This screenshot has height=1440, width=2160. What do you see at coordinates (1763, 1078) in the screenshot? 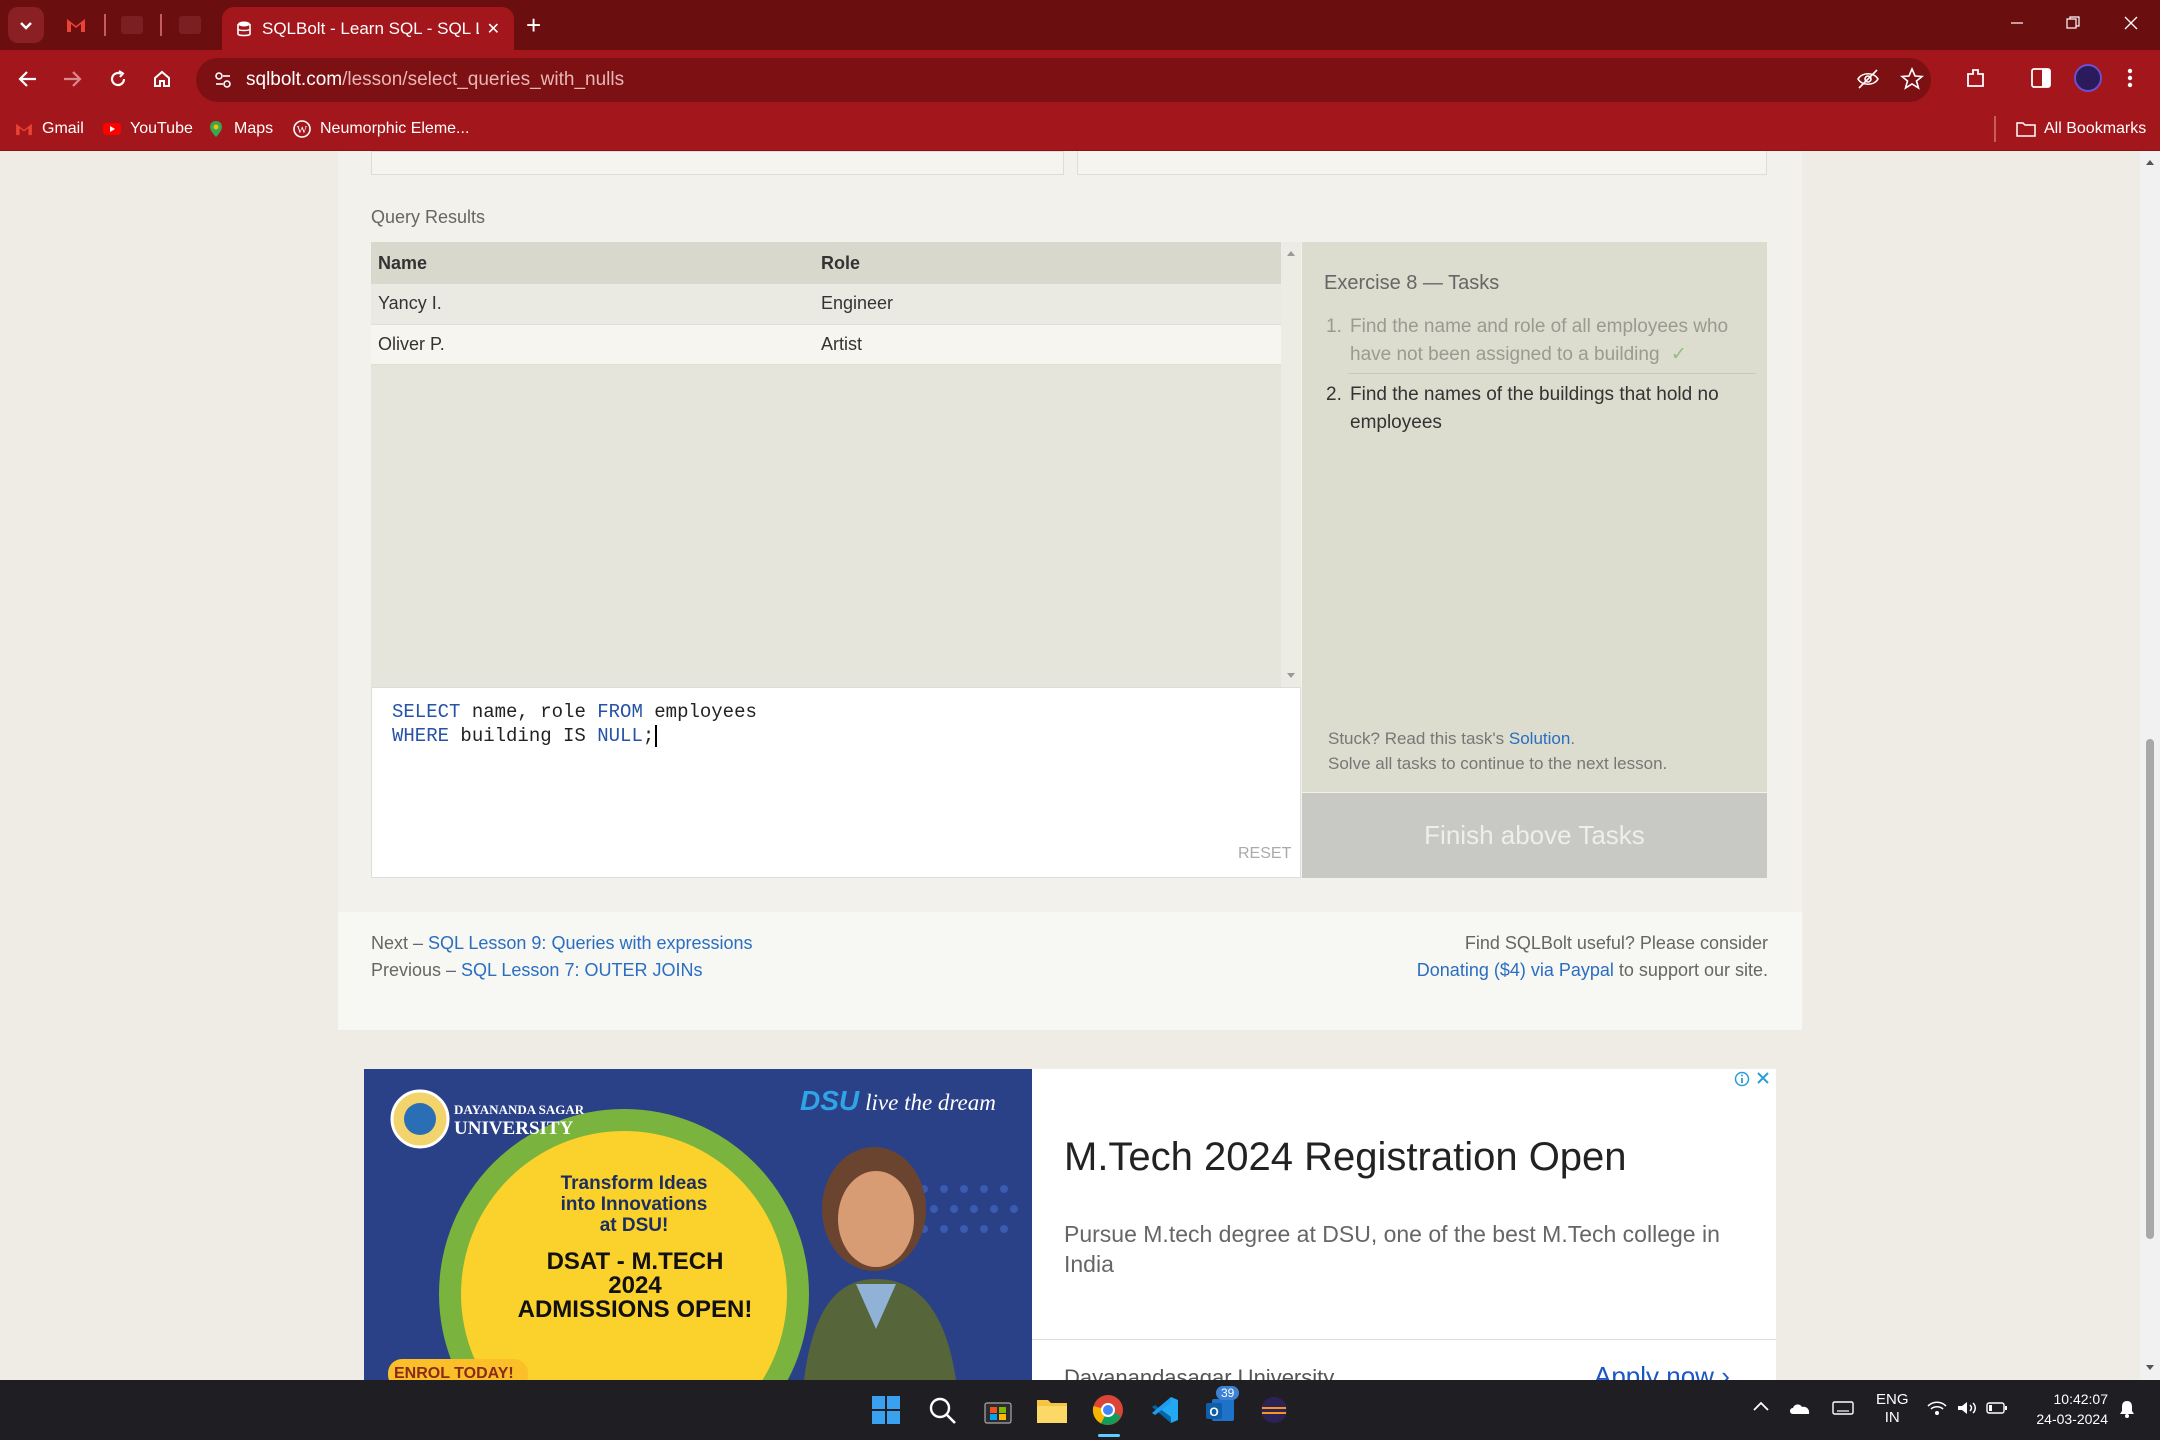
I see `close-ad-icon` at bounding box center [1763, 1078].